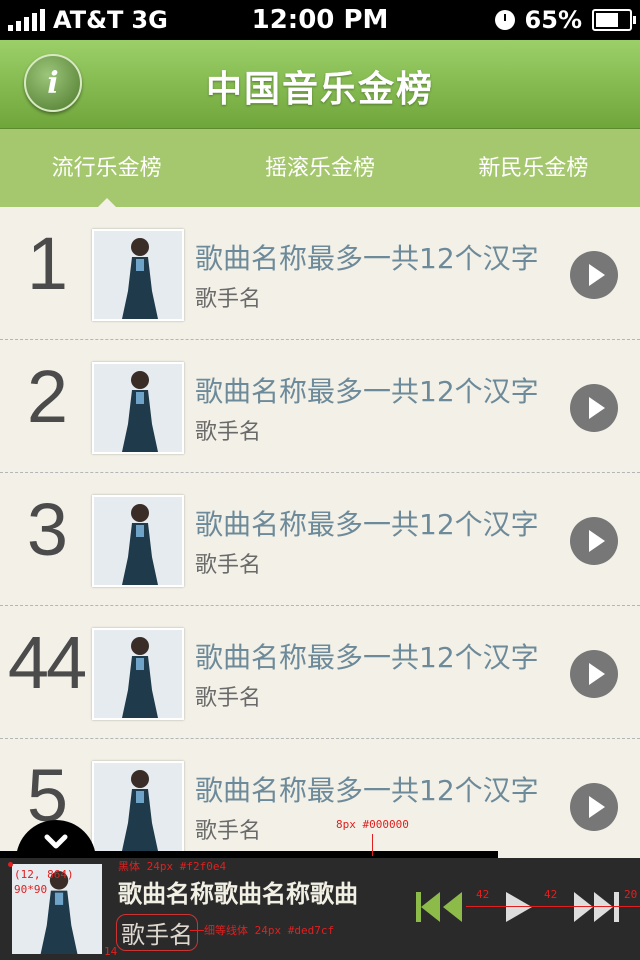 The height and width of the screenshot is (960, 640). What do you see at coordinates (47, 529) in the screenshot?
I see `rank-number: 3` at bounding box center [47, 529].